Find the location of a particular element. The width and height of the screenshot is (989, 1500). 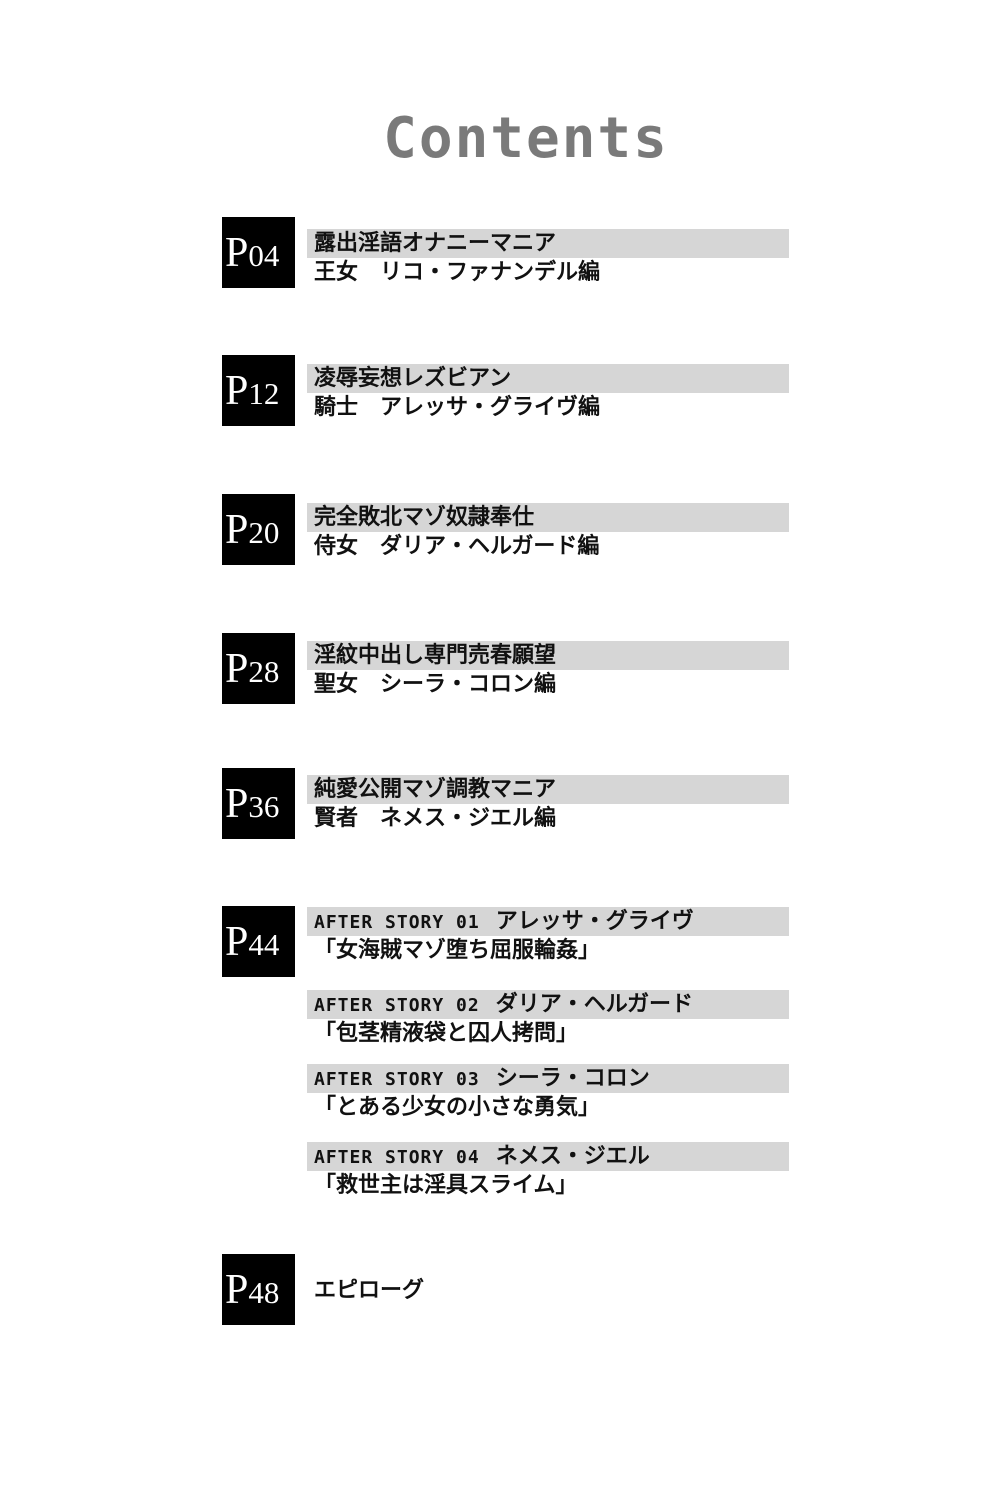

page-badge-20: P20 is located at coordinates (258, 529).